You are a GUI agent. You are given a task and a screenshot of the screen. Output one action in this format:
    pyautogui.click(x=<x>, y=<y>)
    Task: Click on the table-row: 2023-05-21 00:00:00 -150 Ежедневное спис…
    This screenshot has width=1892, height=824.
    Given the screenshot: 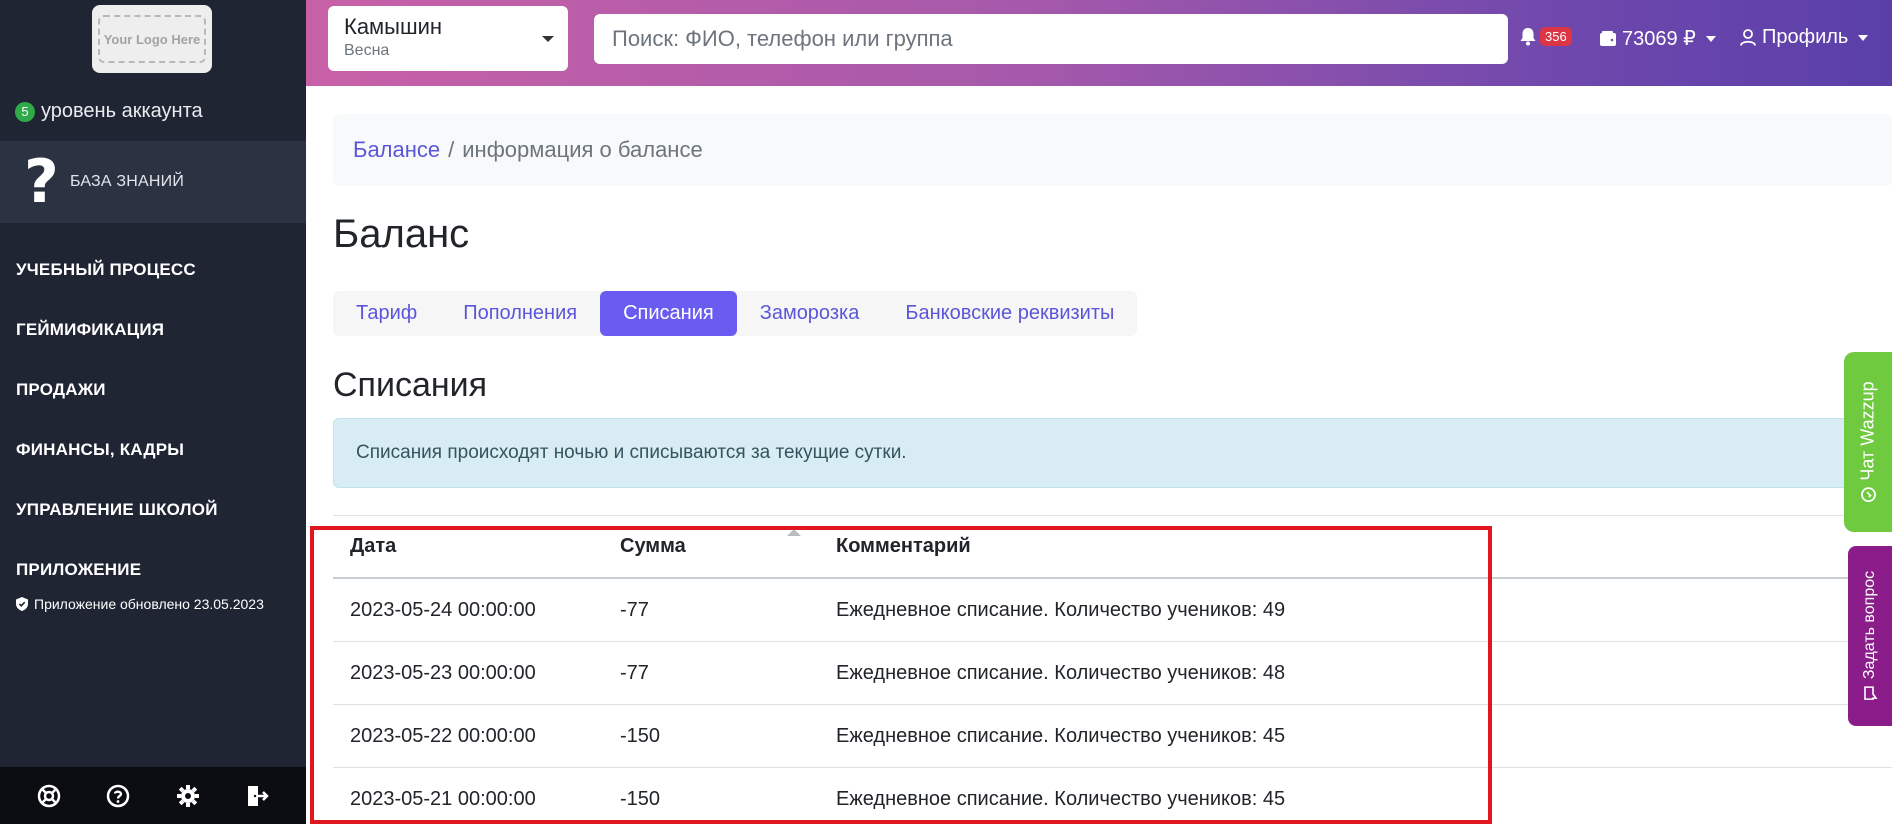 What is the action you would take?
    pyautogui.click(x=1112, y=796)
    